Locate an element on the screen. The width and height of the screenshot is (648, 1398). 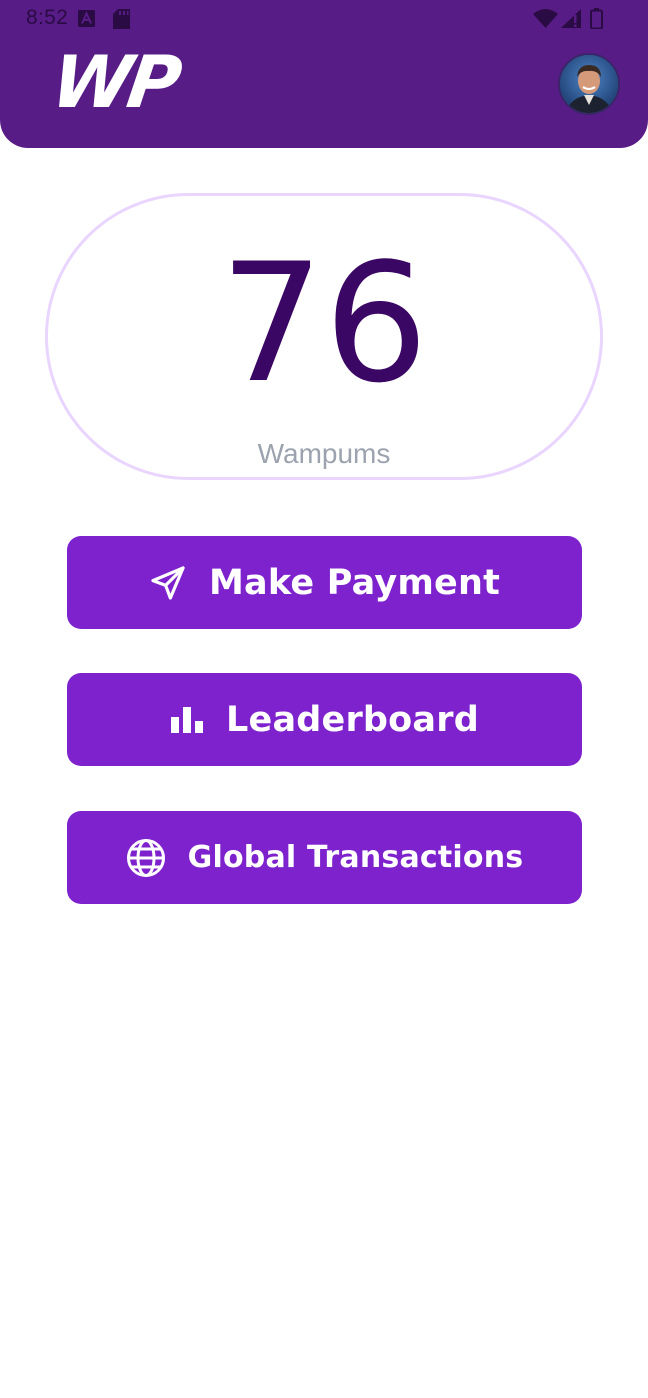
global-transactions-label: Global Transactions is located at coordinates (355, 857).